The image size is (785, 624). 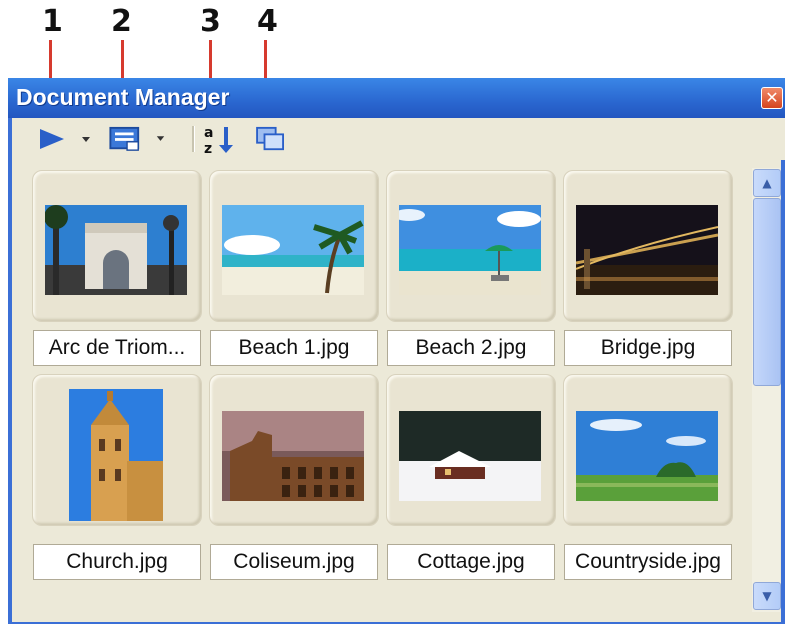 What do you see at coordinates (293, 456) in the screenshot?
I see `coliseum-image` at bounding box center [293, 456].